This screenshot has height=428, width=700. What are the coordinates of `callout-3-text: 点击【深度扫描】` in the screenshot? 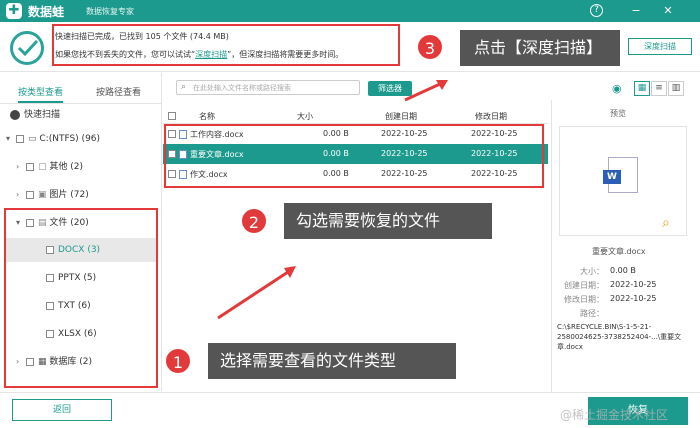 It's located at (538, 47).